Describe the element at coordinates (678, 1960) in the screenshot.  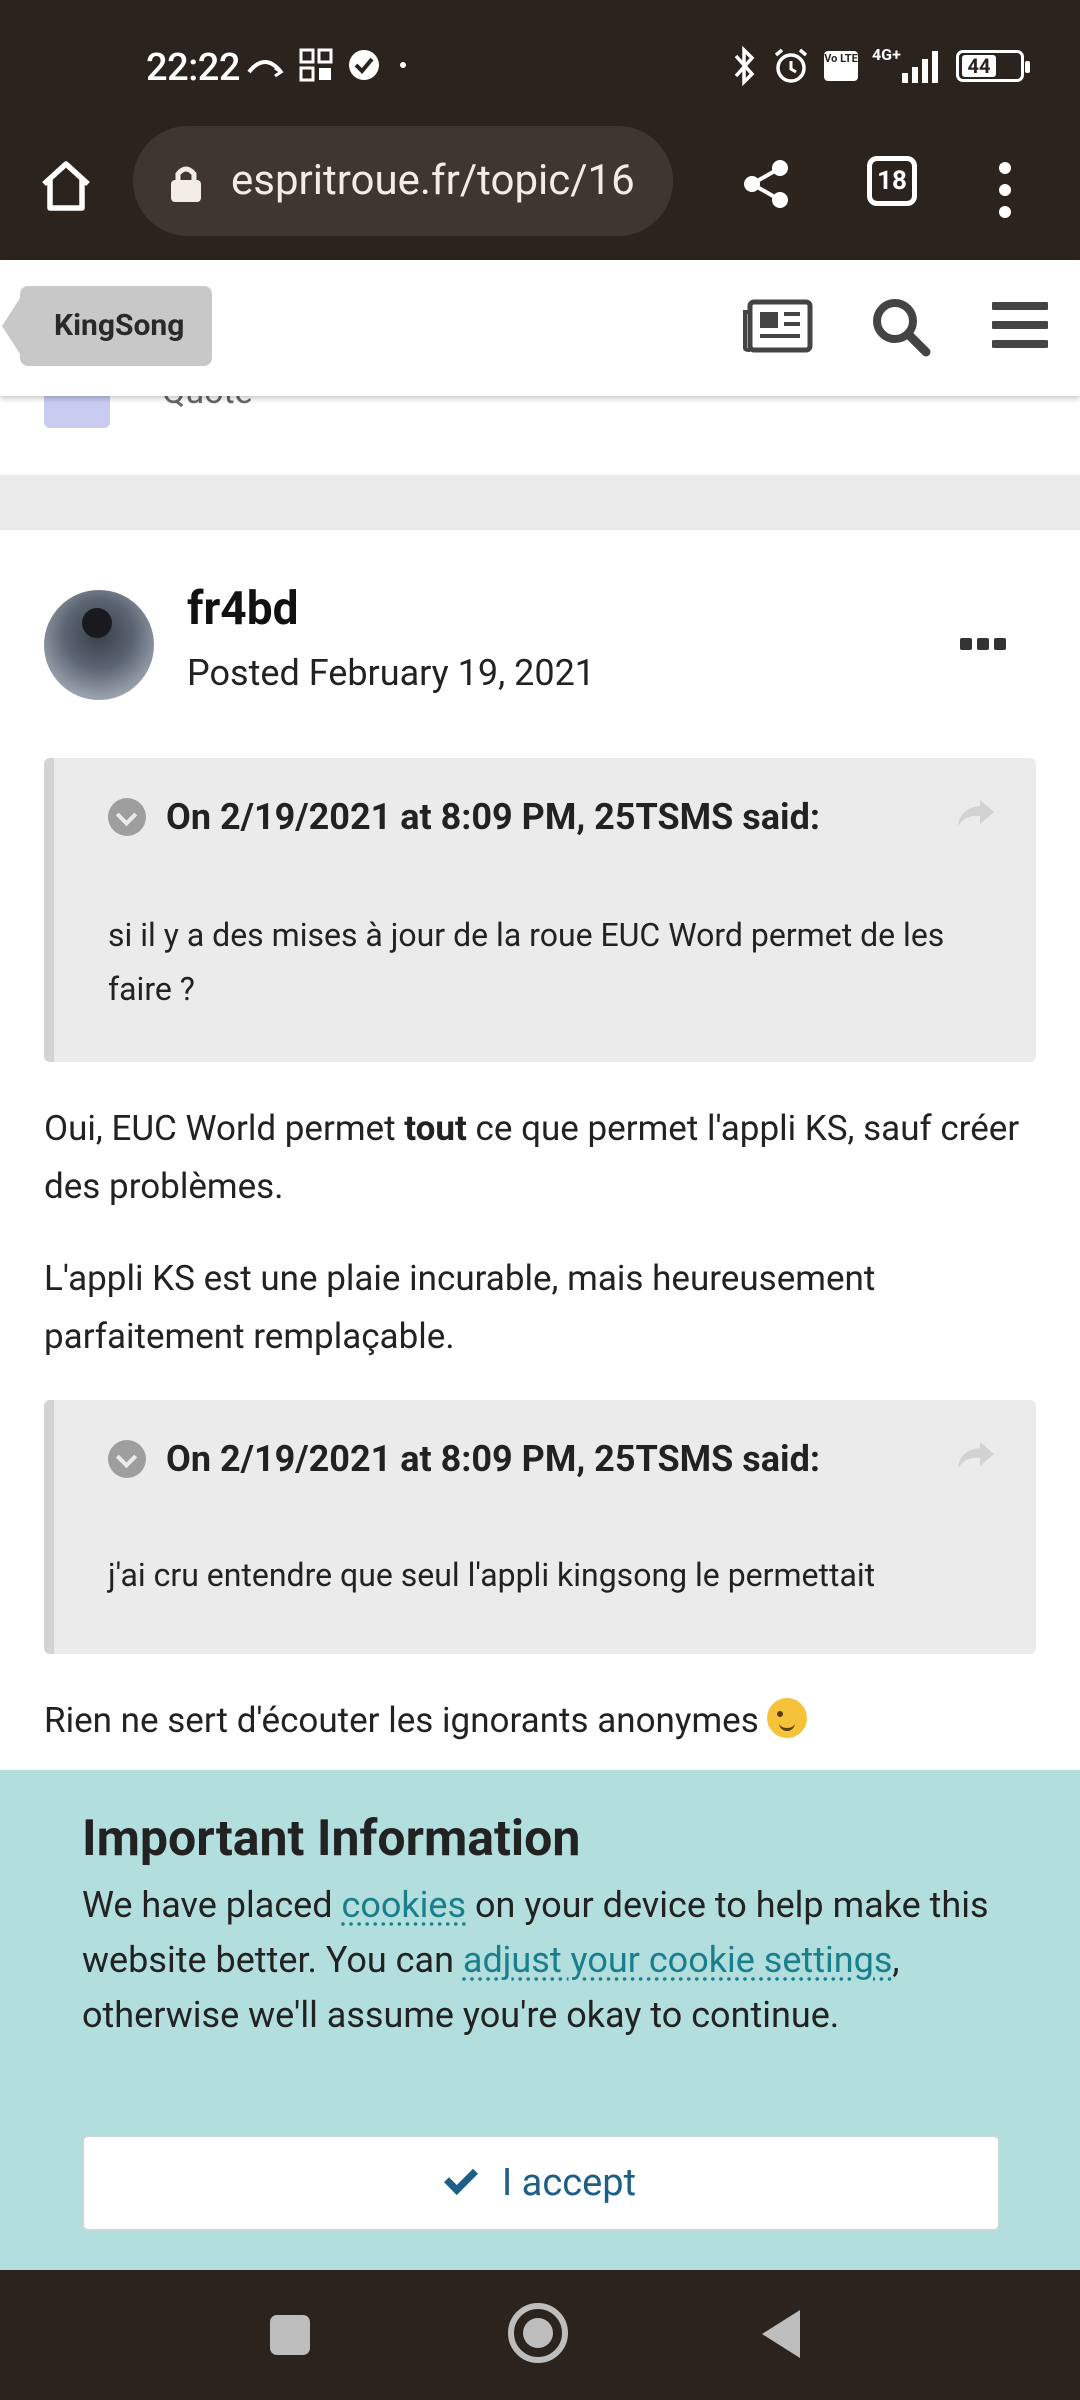
I see `cookie-settings-link: adjust your cookie settings` at that location.